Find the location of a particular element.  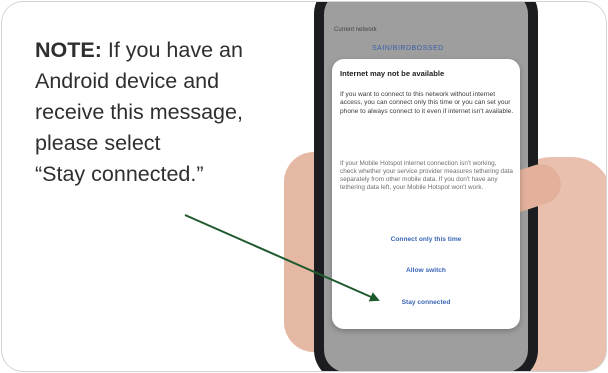

note-label: NOTE: is located at coordinates (68, 50).